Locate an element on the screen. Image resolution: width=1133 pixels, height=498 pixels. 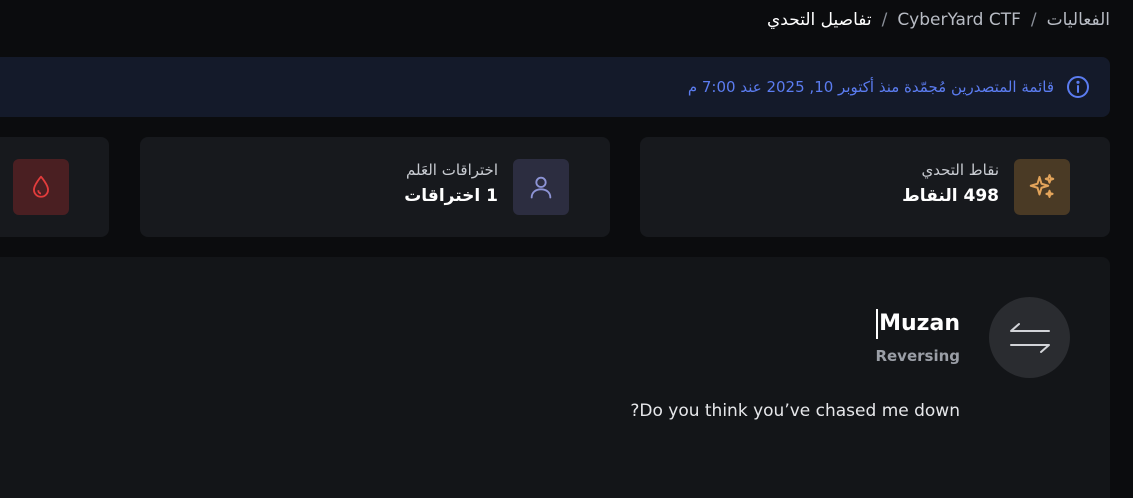
breadcrumb-event-link: CyberYard CTF is located at coordinates (959, 20).